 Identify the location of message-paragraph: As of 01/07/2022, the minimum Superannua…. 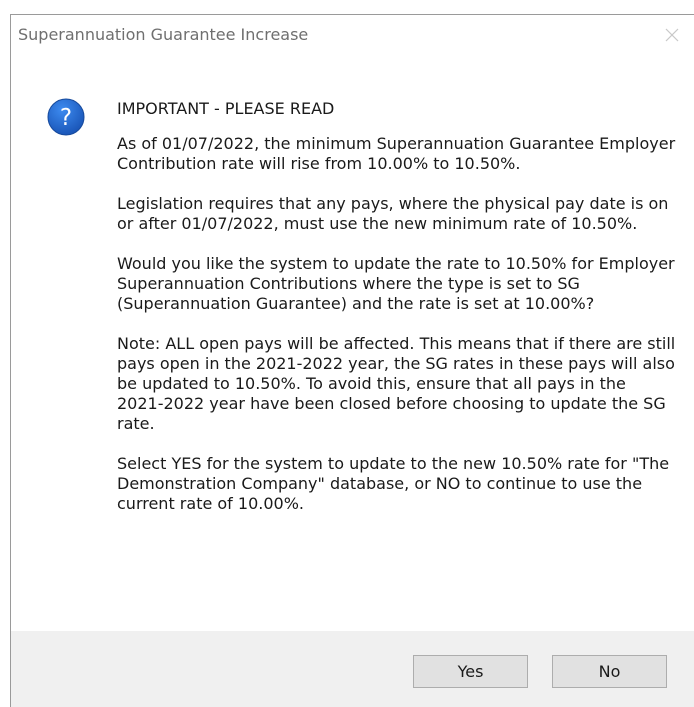
(396, 153).